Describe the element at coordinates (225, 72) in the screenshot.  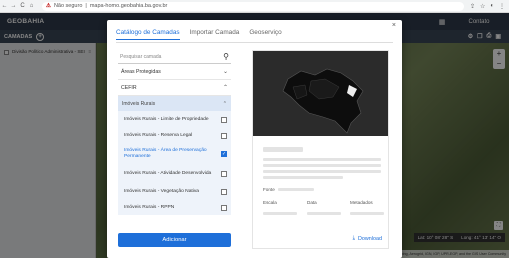
I see `chevron-down-icon: ⌄` at that location.